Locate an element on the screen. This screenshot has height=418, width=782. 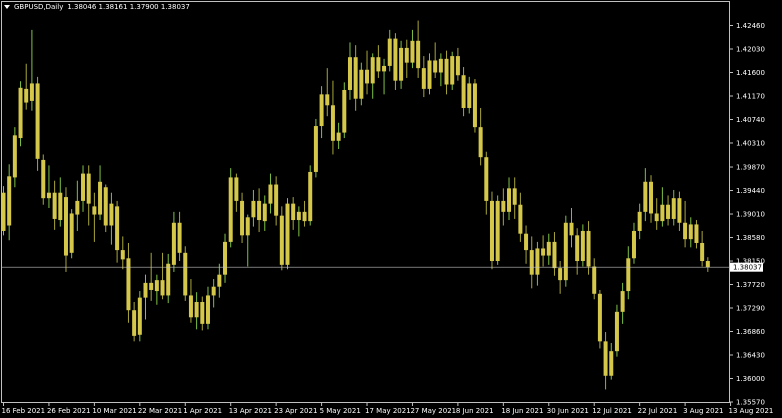
price-tick-label: 1.39870 is located at coordinates (750, 168).